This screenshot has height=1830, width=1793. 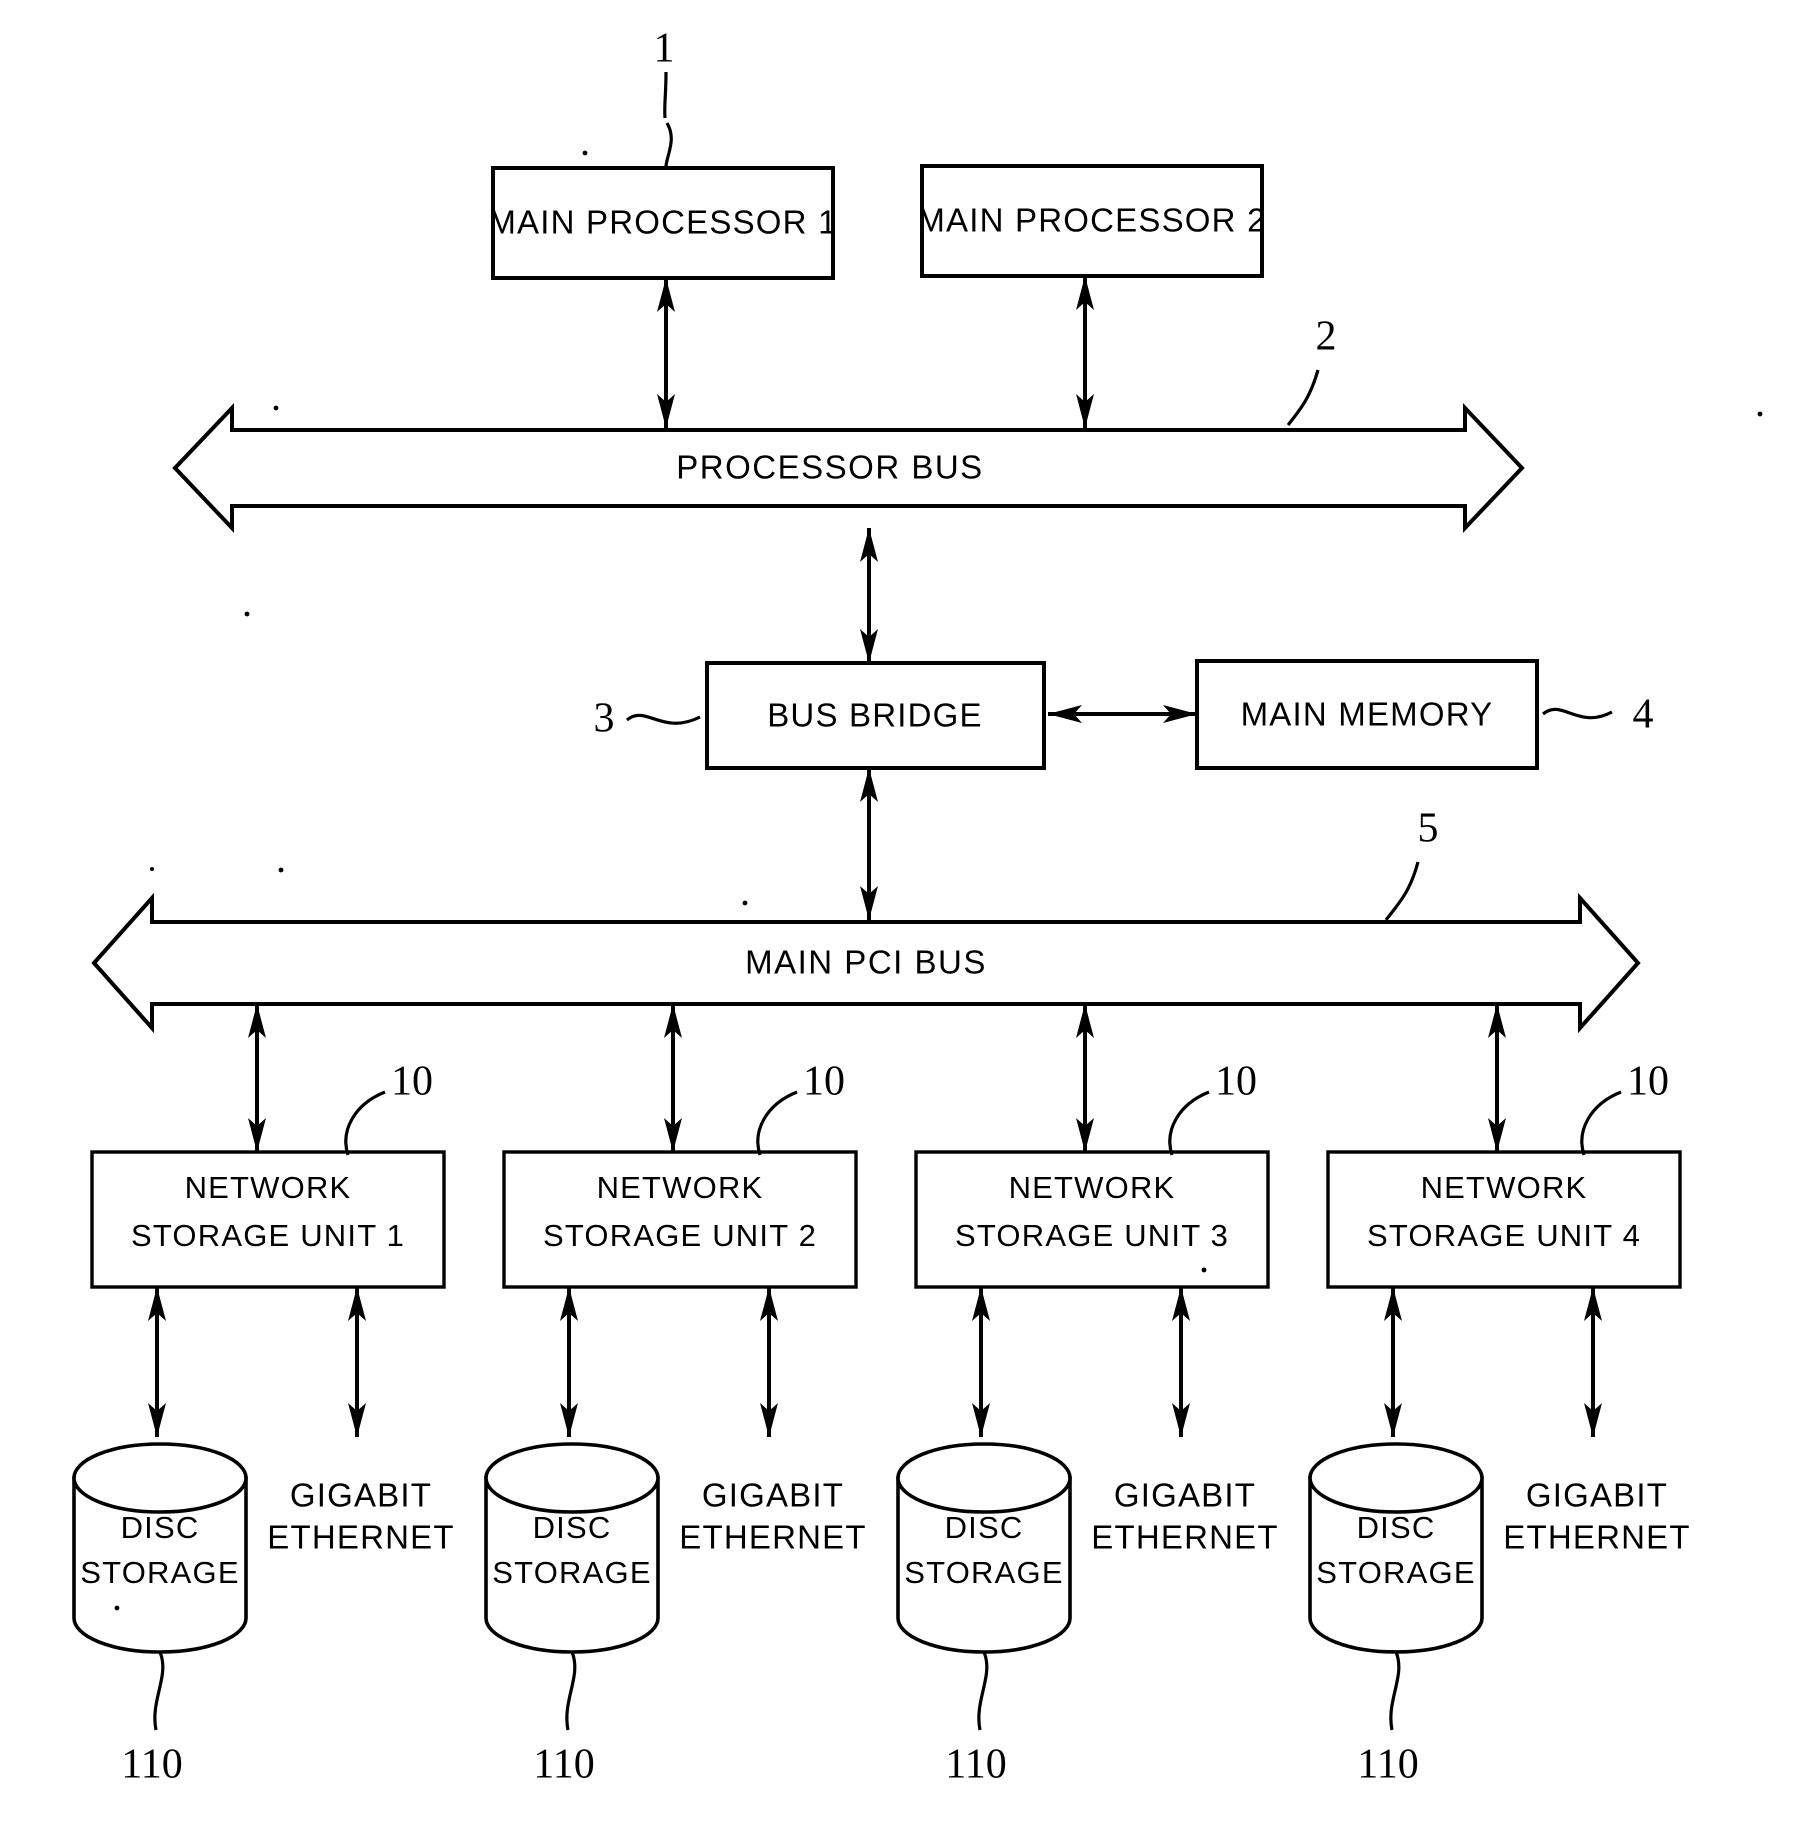 What do you see at coordinates (157, 1362) in the screenshot?
I see `nsu-1-disc-connector` at bounding box center [157, 1362].